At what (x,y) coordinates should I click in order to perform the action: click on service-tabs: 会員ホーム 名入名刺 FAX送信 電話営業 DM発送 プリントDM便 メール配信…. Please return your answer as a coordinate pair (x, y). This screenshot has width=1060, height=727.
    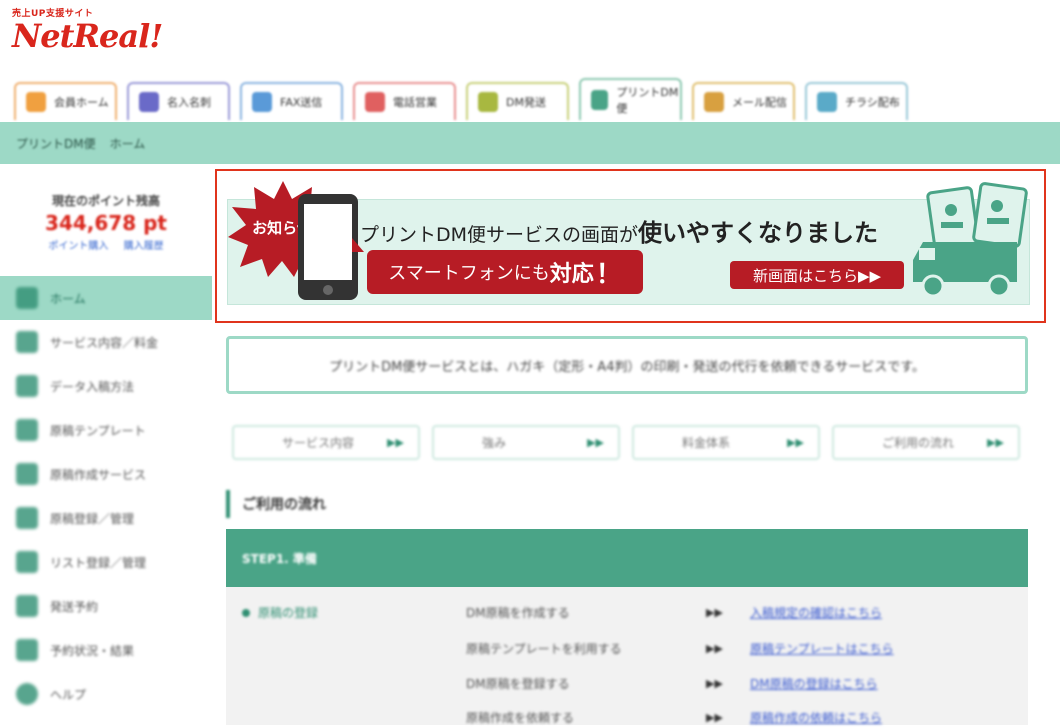
    Looking at the image, I should click on (461, 99).